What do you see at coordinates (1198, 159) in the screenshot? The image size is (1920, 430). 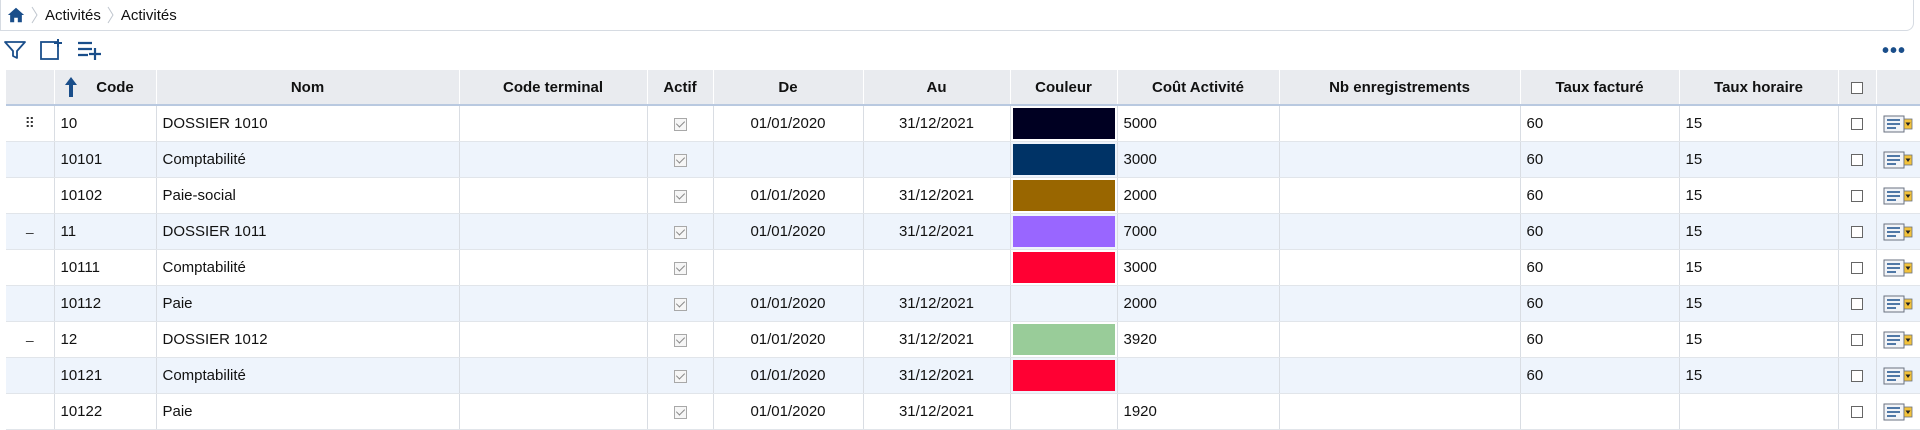 I see `cell-cout-activite: 3000` at bounding box center [1198, 159].